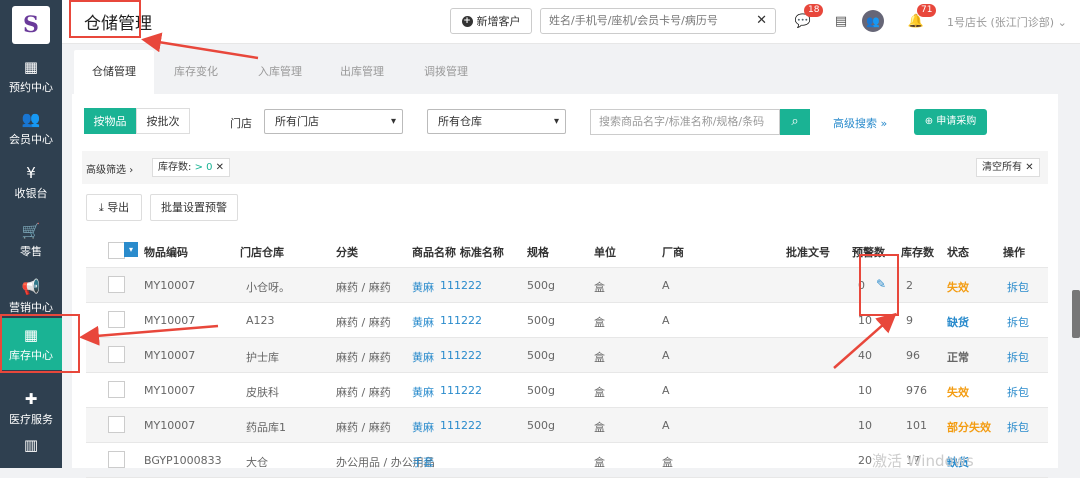  Describe the element at coordinates (1008, 167) in the screenshot. I see `clear-all-button: 清空所有 ✕` at that location.